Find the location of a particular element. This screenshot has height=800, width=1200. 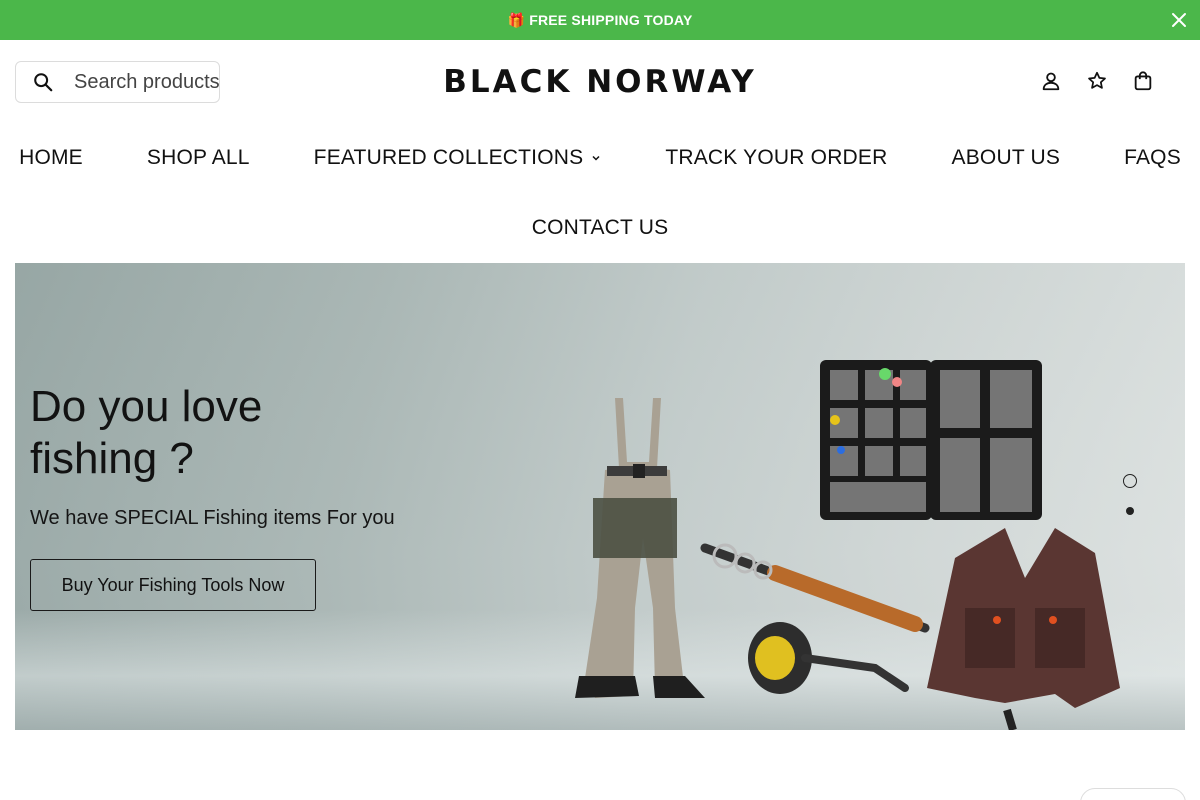

logo-text: BLACK NORWAY is located at coordinates (600, 82).